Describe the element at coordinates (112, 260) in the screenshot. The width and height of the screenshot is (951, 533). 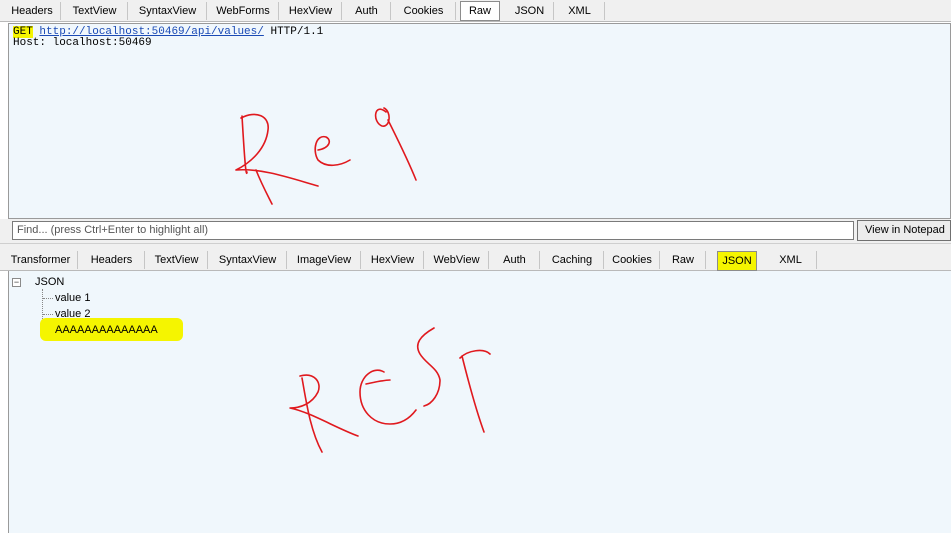
I see `tab-response-headers: Headers` at that location.